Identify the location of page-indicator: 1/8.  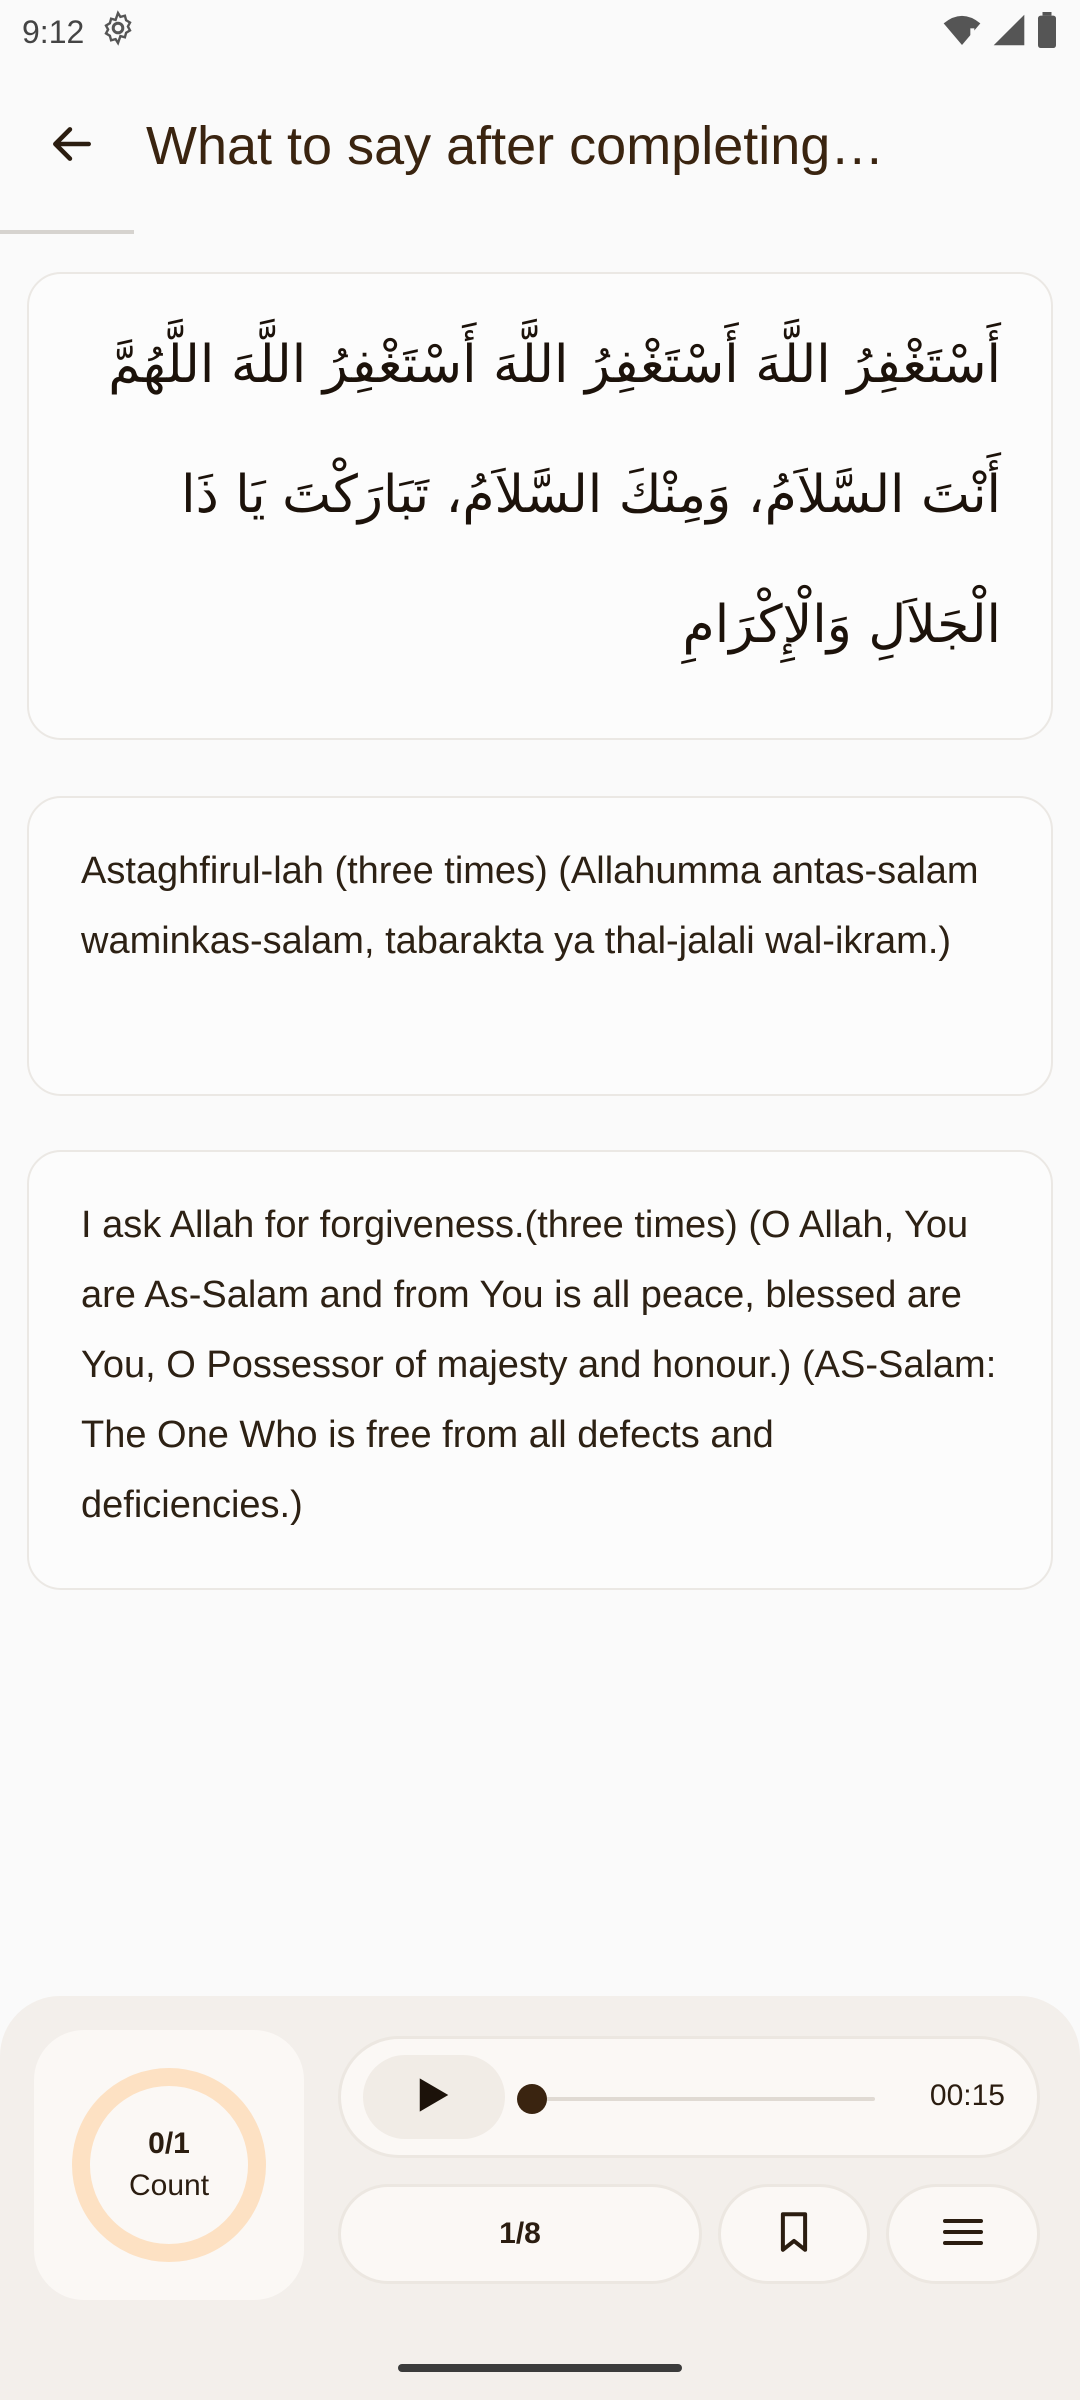
(520, 2233).